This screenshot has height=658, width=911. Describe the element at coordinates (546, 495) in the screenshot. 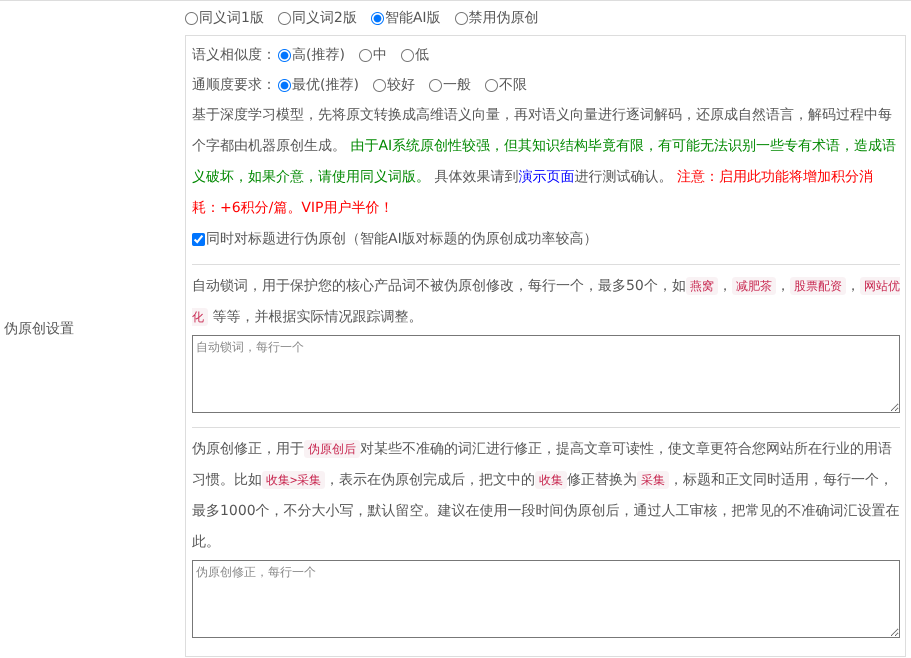

I see `correction-description: 伪原创修正，用于 伪原创后 对某些不准确的词汇进行修正，提高文章可读性，使文章更符合您网站所在行业的用语习惯。比如 收集>采集 ，表示在伪原创完成后，把文中的 收集 修正替换为 采集 ，标题和正文同时适用，每行一个，最多1000个，不分大小写，默认留空。建议在使用一段时间伪原创后，通过人工审核，把常见的不准确词汇设置在此。` at that location.